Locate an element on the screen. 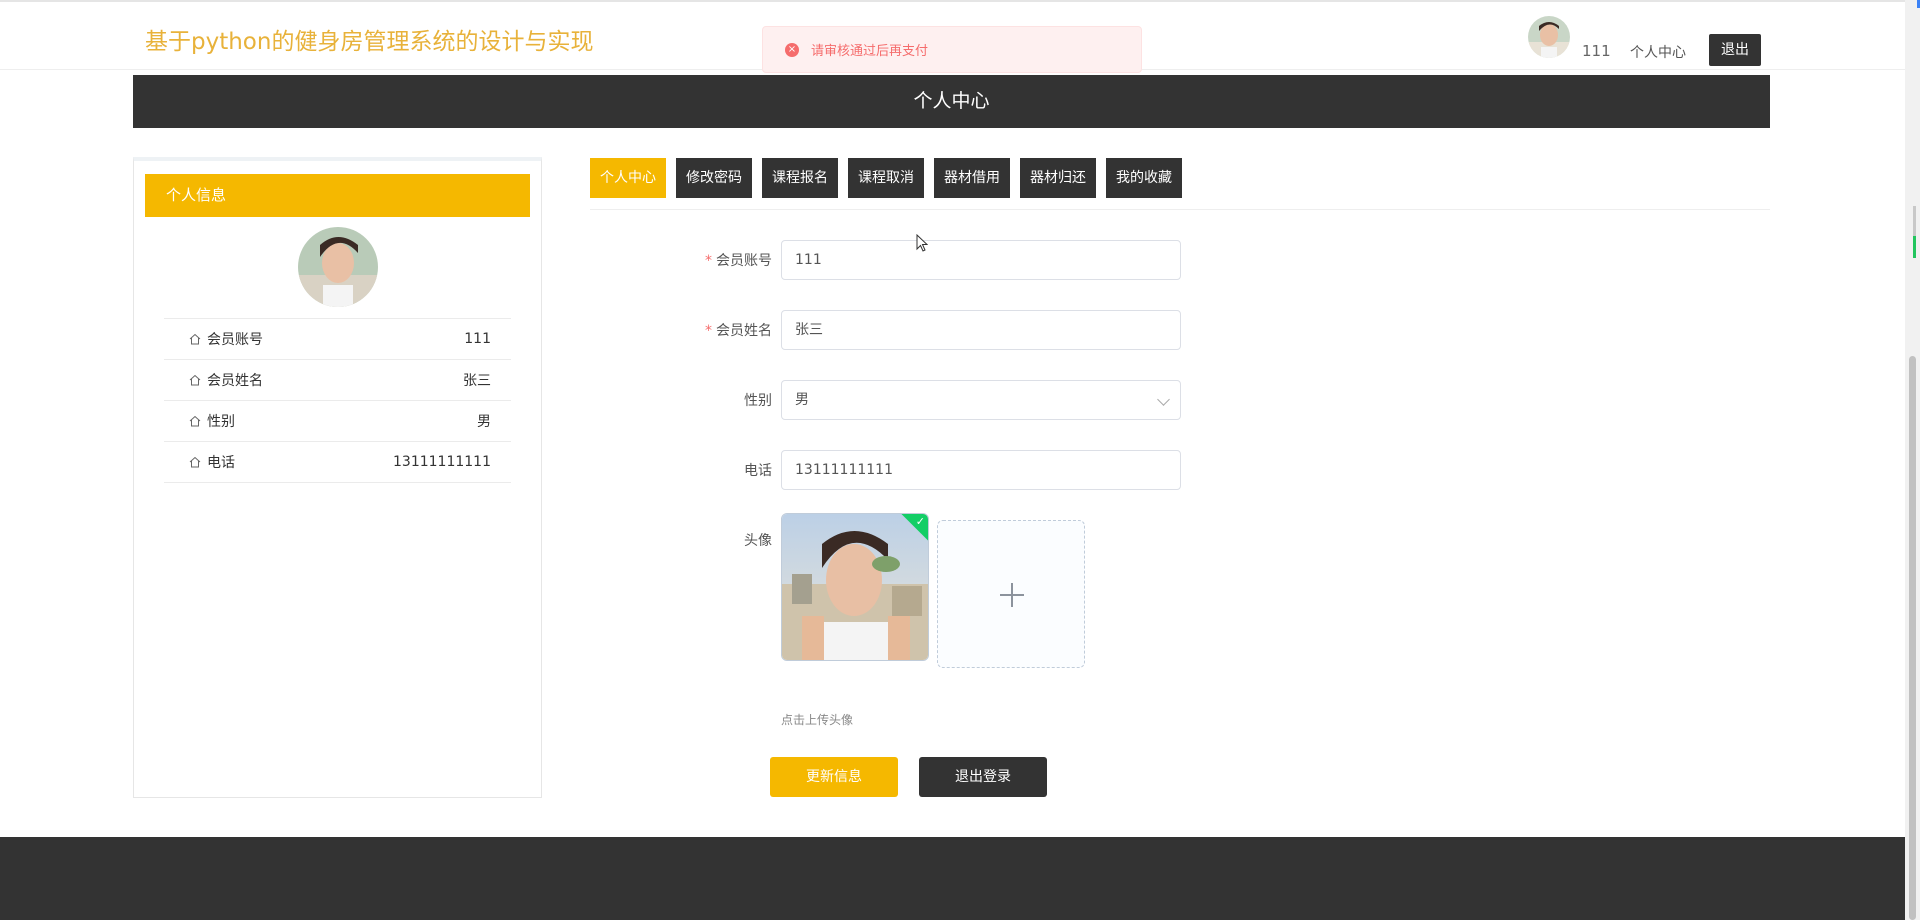  tab-my-favorites: 我的收藏 is located at coordinates (1144, 178).